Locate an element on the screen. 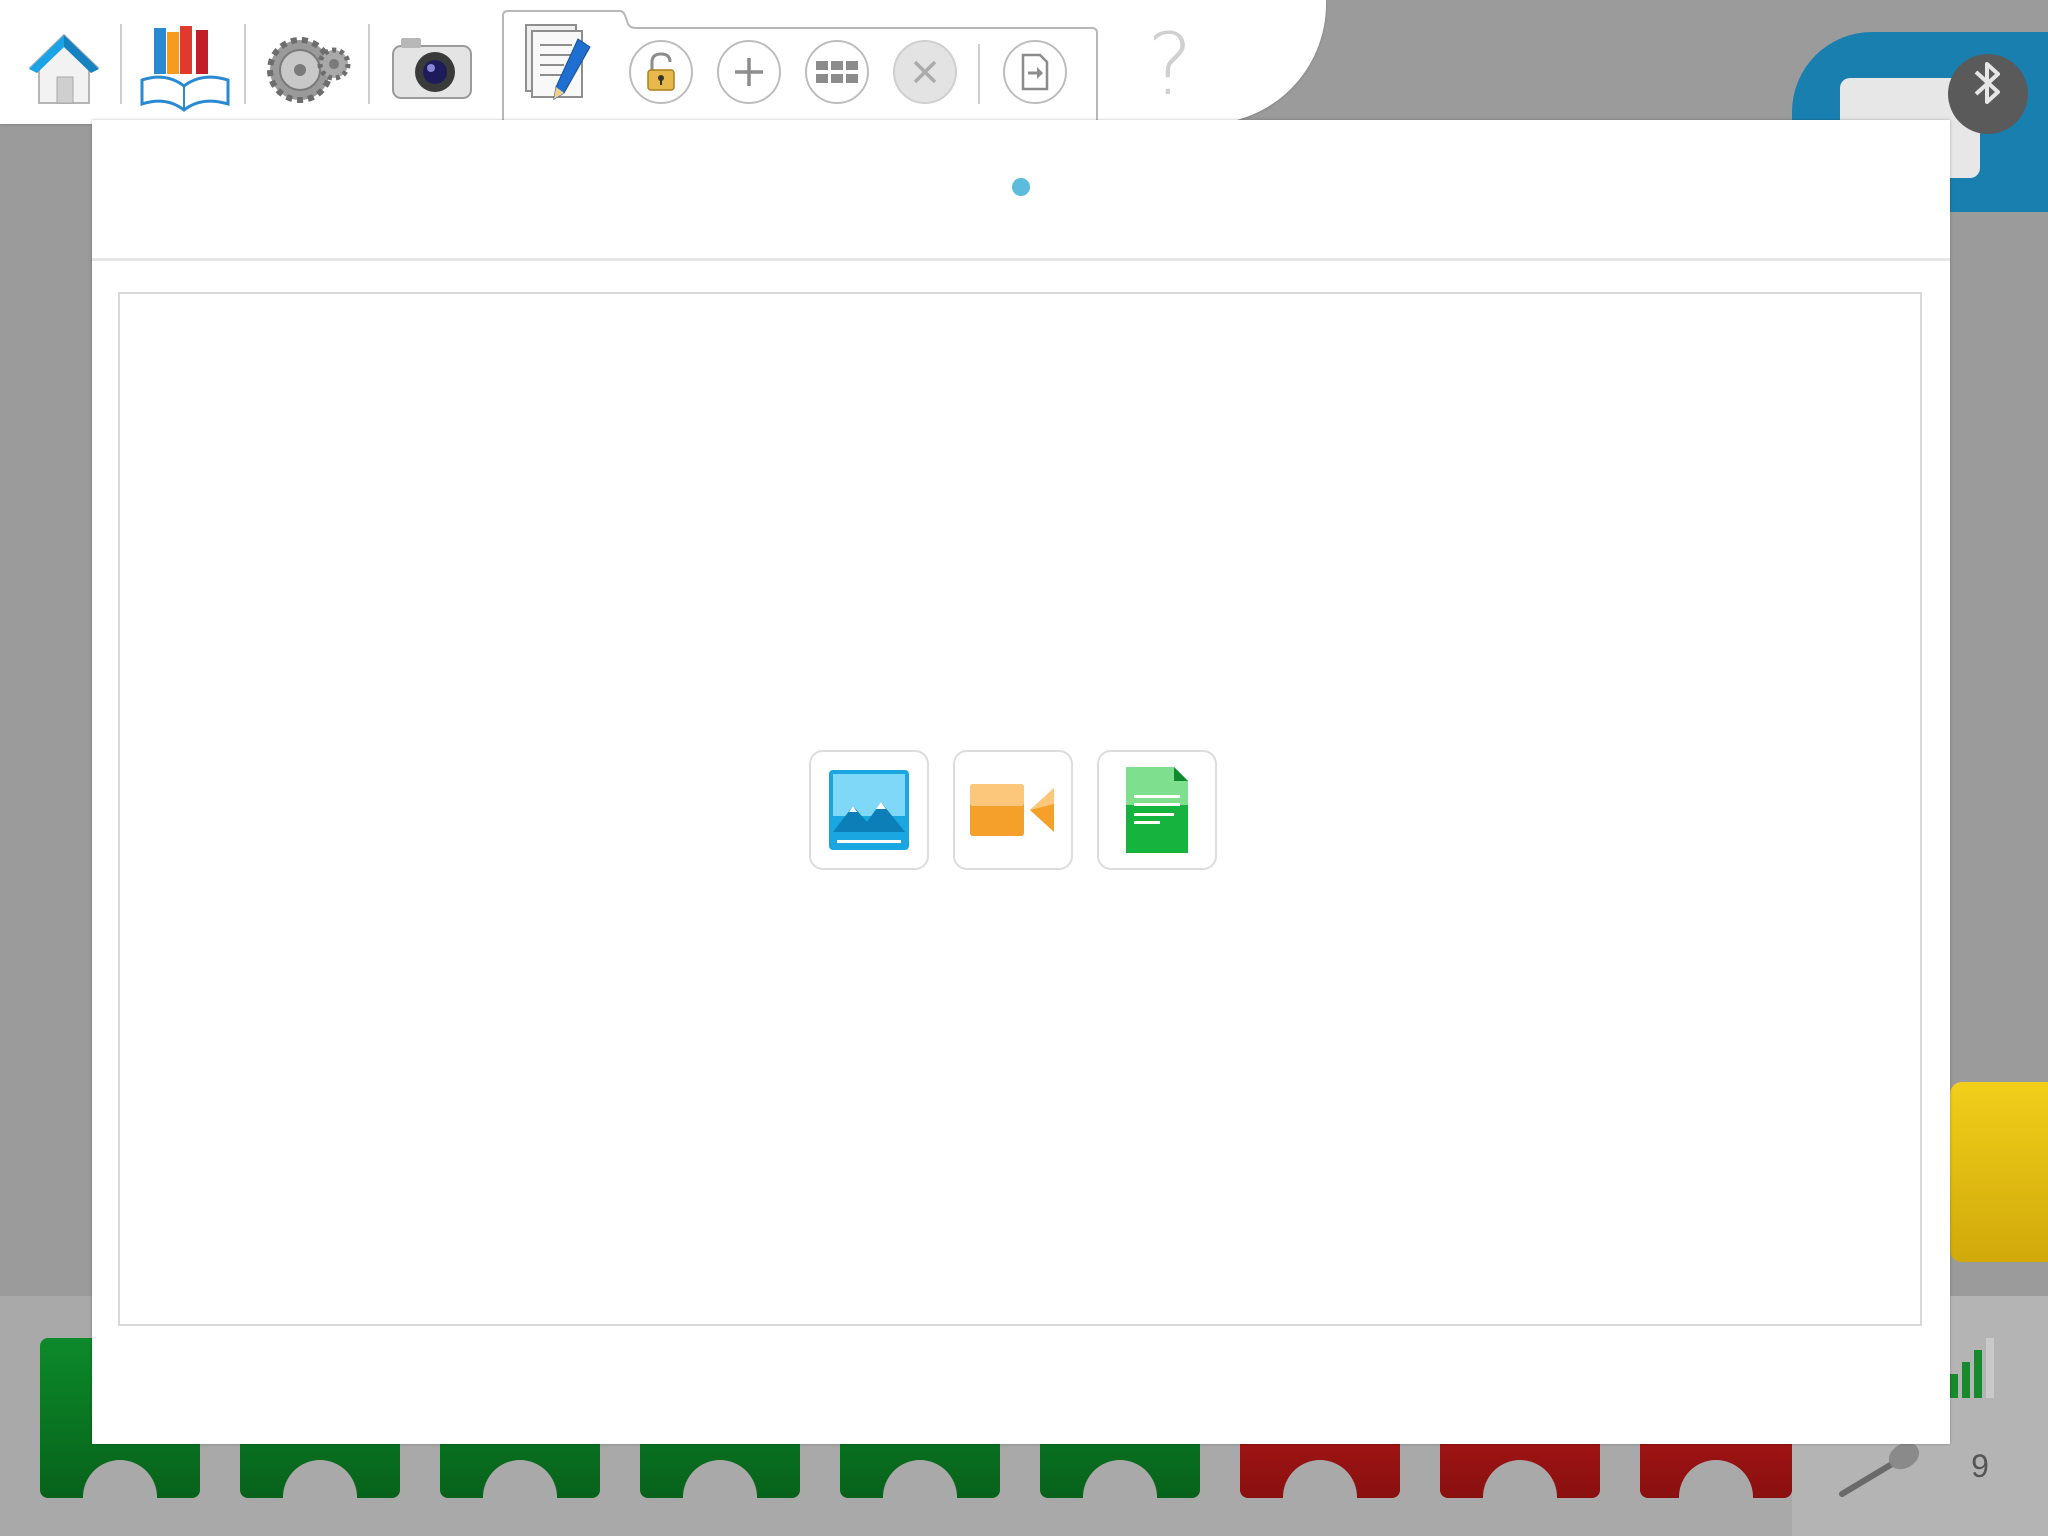 Image resolution: width=2048 pixels, height=1536 pixels. camera-icon is located at coordinates (432, 68).